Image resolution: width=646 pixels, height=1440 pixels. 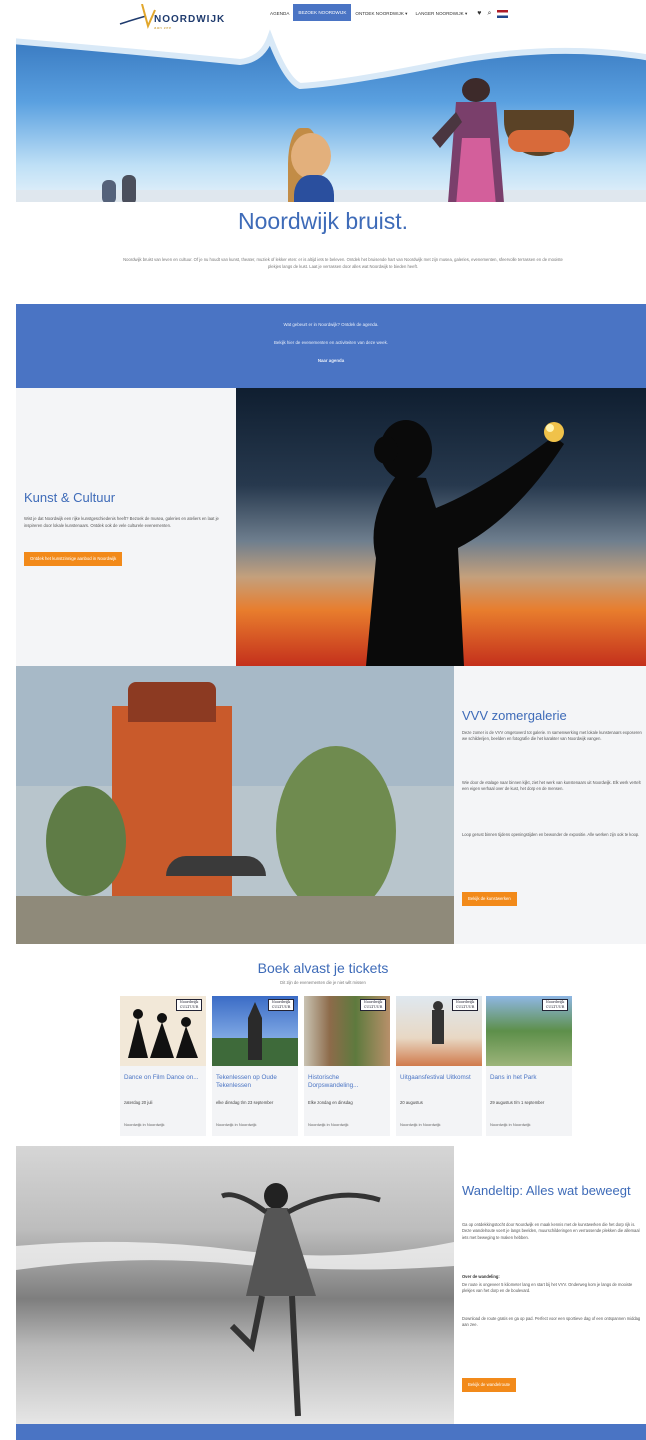 What do you see at coordinates (235, 805) in the screenshot?
I see `vvv-painting-image` at bounding box center [235, 805].